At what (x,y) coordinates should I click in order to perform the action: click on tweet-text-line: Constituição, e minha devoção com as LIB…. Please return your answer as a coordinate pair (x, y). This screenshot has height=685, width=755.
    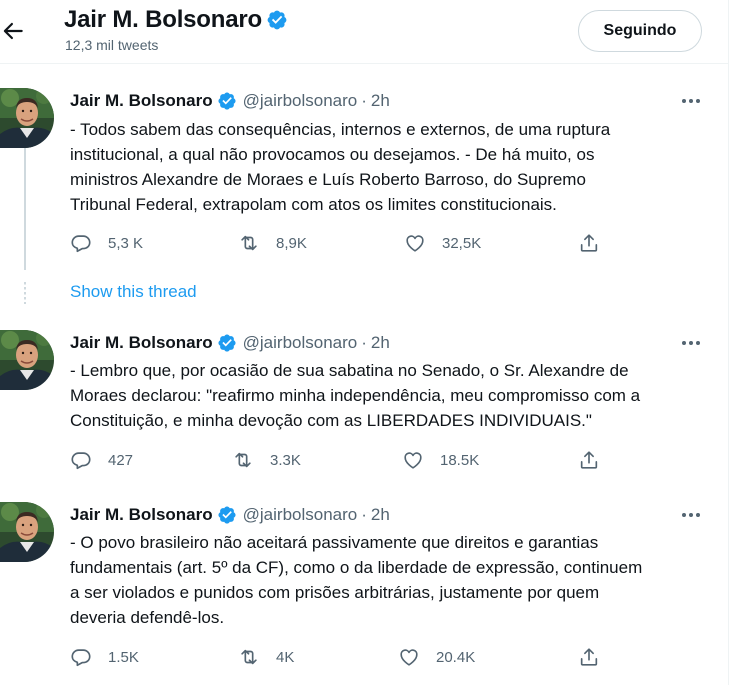
    Looking at the image, I should click on (331, 420).